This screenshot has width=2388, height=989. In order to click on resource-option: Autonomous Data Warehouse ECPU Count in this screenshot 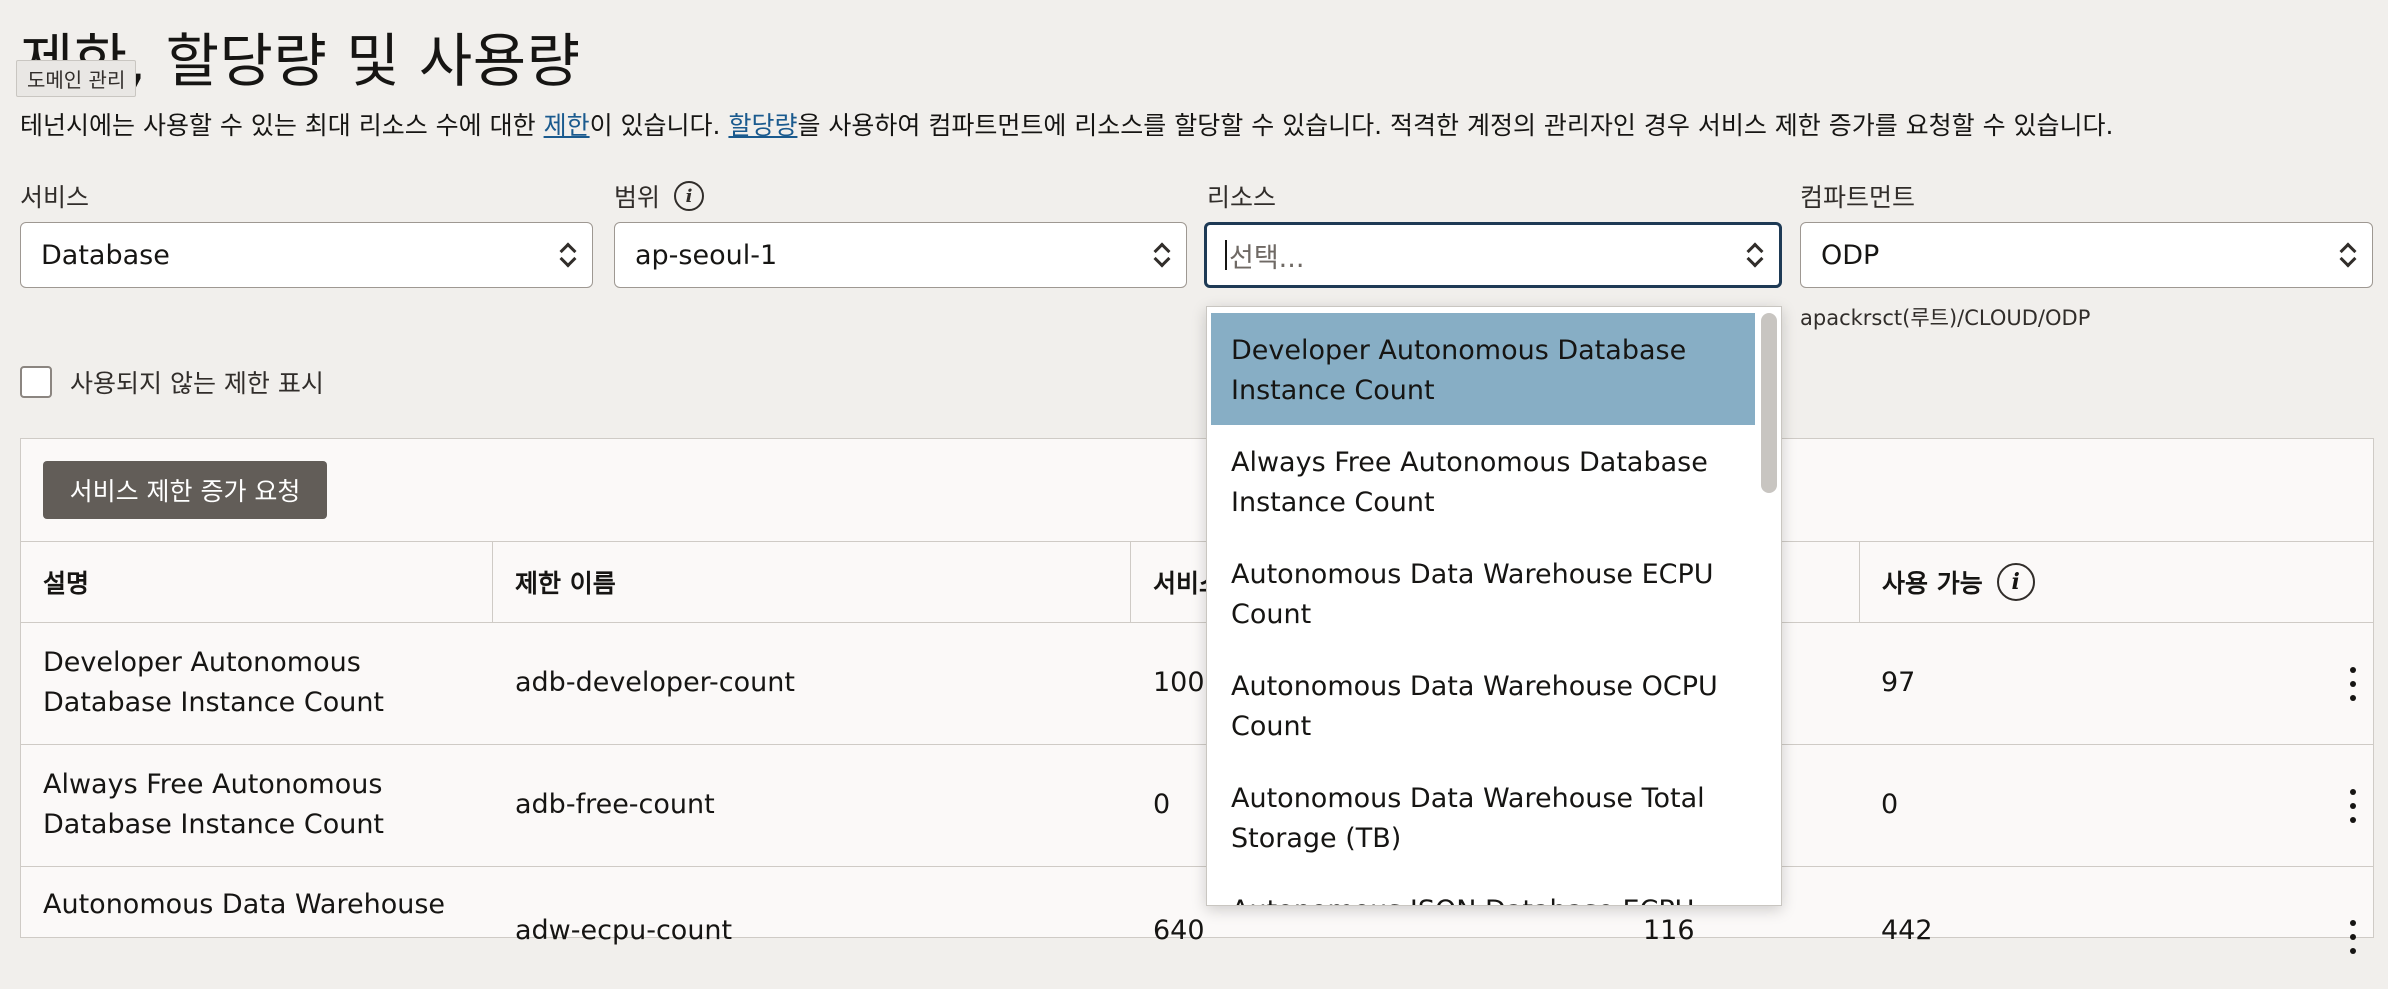, I will do `click(1483, 593)`.